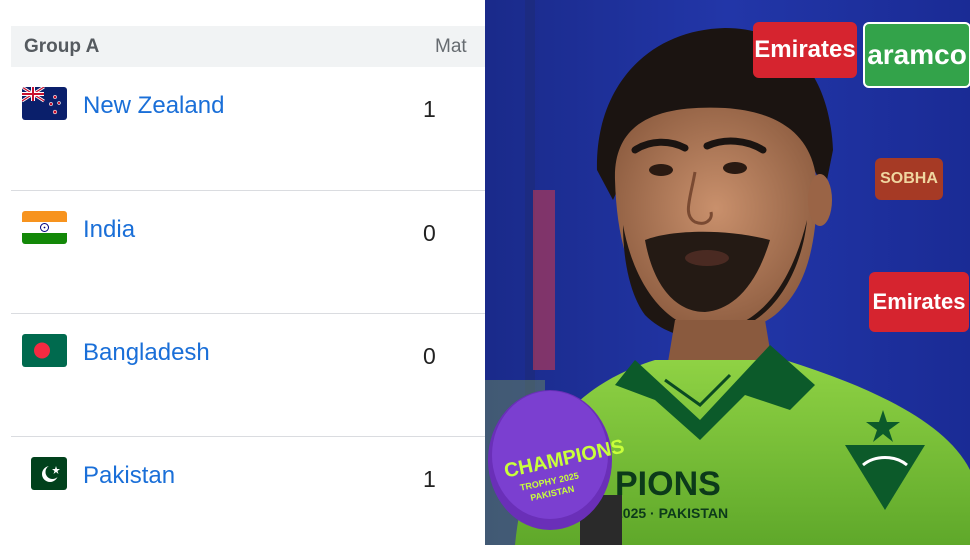 This screenshot has height=560, width=970. I want to click on group-title: Group A, so click(62, 46).